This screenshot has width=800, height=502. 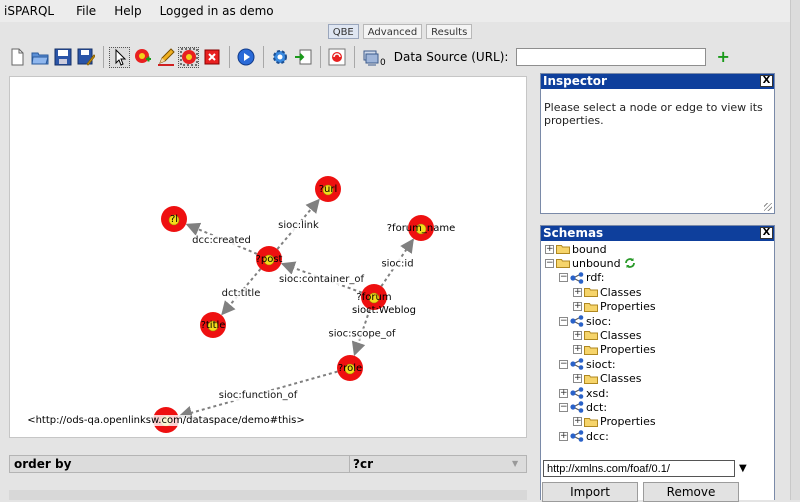 I want to click on schema-tree-label: unbound, so click(x=596, y=263).